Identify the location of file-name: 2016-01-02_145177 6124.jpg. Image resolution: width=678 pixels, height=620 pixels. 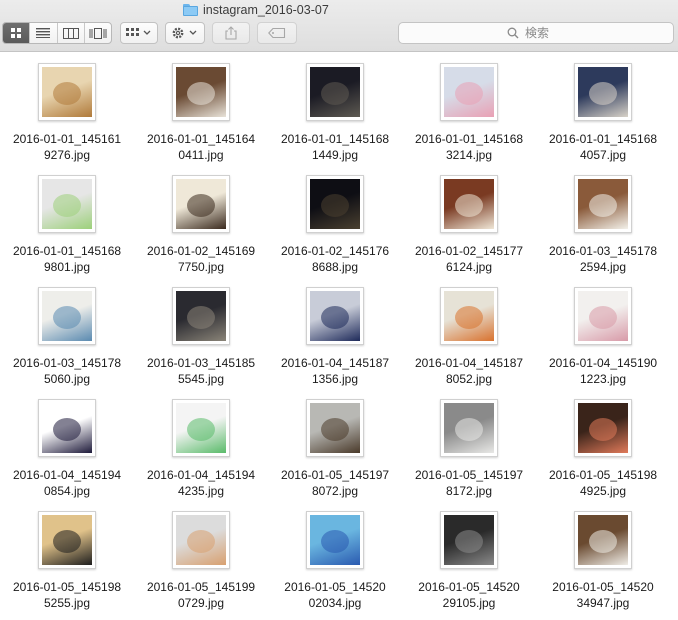
(469, 259).